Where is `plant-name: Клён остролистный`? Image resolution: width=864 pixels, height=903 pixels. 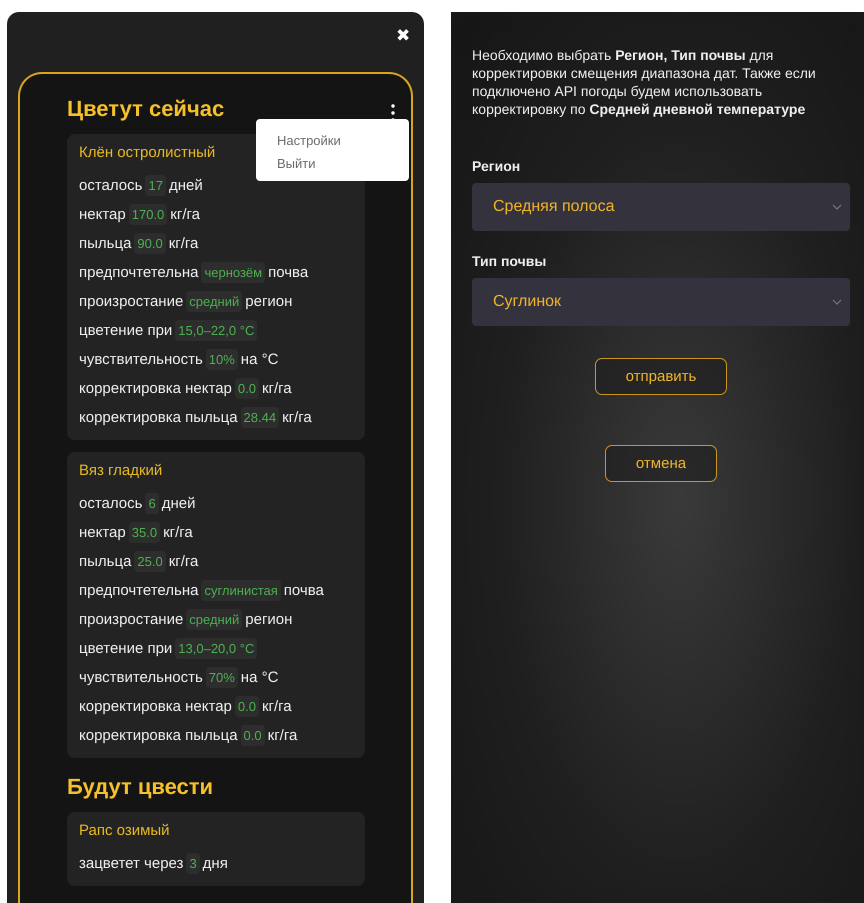
plant-name: Клён остролистный is located at coordinates (147, 152).